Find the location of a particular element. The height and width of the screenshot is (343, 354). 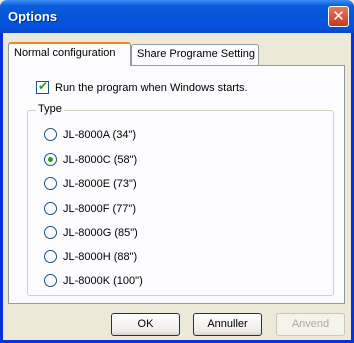

radio-label: JL-8000G (85") is located at coordinates (100, 232).